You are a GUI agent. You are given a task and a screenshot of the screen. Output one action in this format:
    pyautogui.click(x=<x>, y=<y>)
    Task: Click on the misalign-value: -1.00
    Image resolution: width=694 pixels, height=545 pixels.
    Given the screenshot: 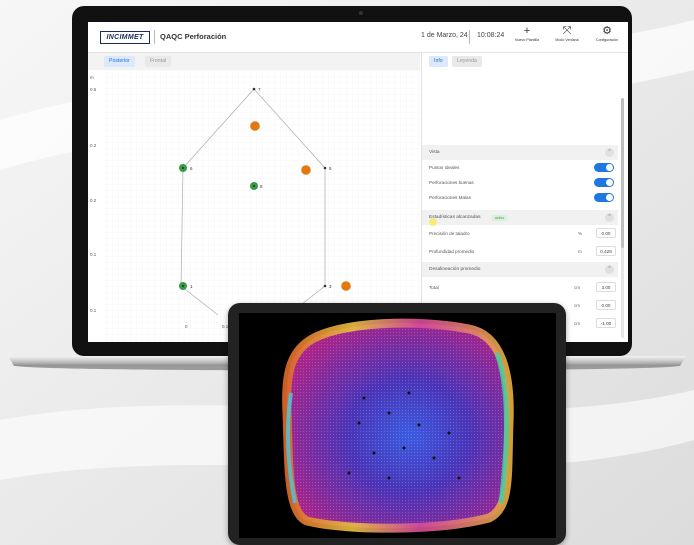 What is the action you would take?
    pyautogui.click(x=606, y=323)
    